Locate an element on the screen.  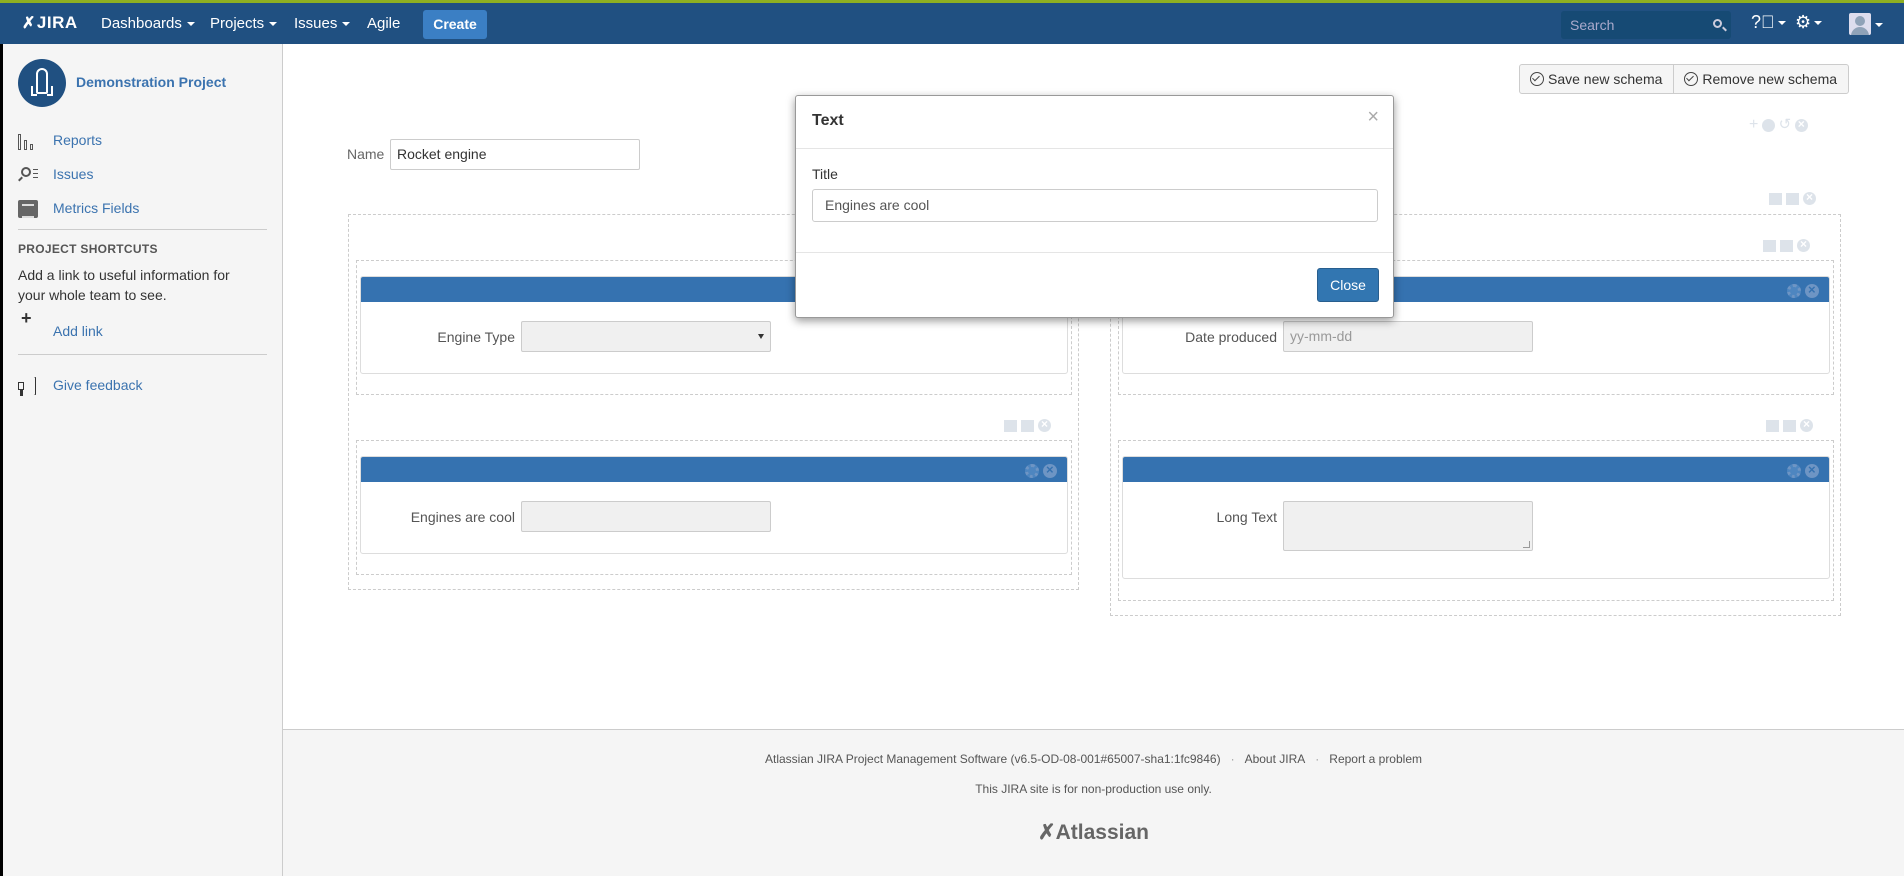
date-produced-input: yy-mm-dd is located at coordinates (1408, 336).